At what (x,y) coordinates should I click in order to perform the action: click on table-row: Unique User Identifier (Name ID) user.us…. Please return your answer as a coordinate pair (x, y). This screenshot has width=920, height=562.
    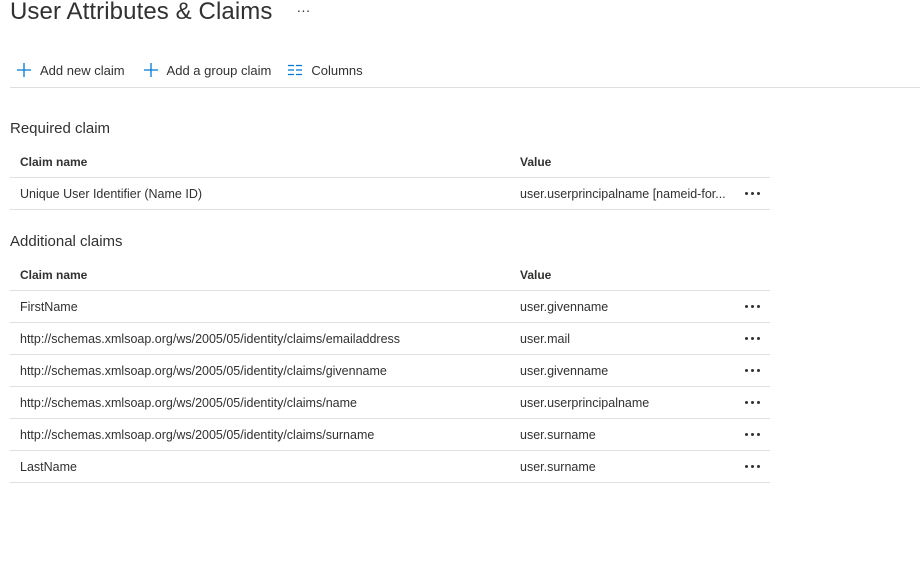
    Looking at the image, I should click on (390, 194).